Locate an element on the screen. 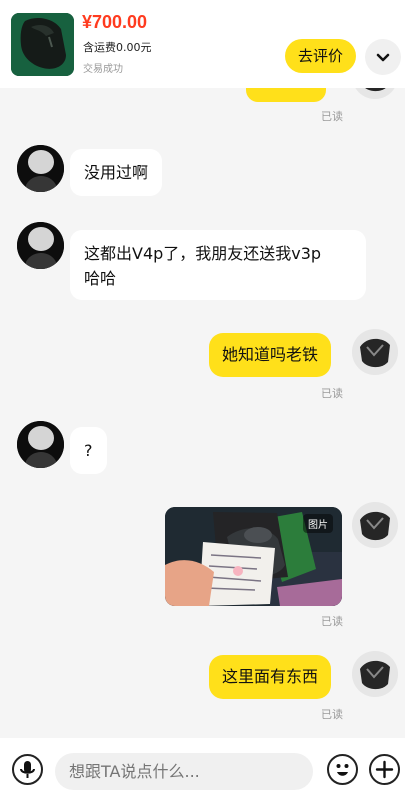 The width and height of the screenshot is (405, 800). more-button is located at coordinates (384, 769).